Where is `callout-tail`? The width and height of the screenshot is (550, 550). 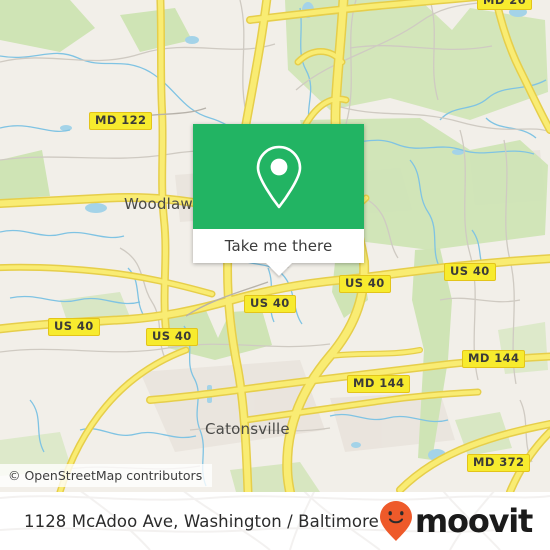 callout-tail is located at coordinates (278, 269).